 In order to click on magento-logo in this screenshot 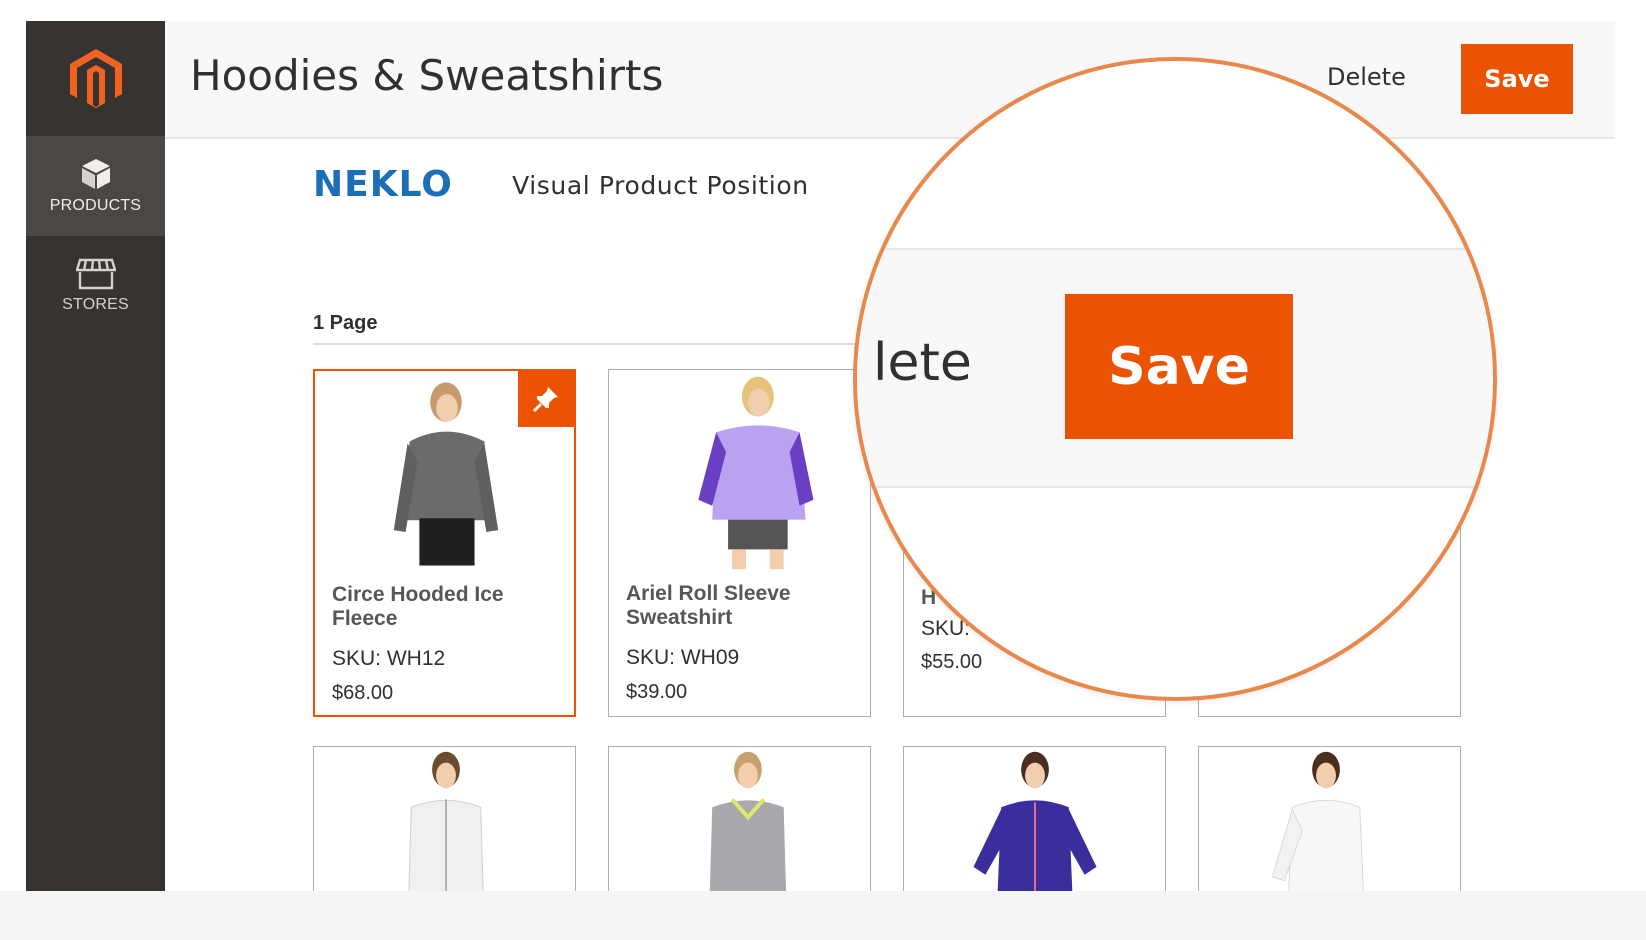, I will do `click(95, 78)`.